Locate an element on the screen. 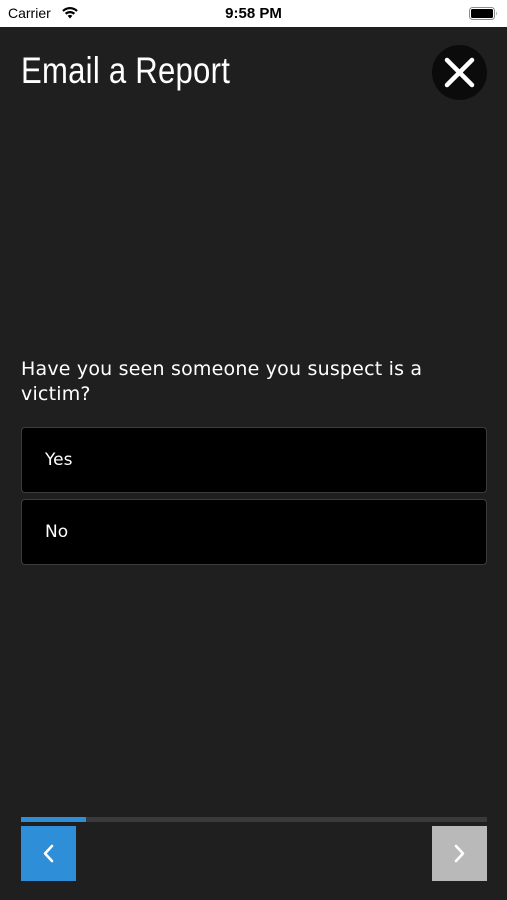  status-time: 9:58 PM is located at coordinates (253, 13).